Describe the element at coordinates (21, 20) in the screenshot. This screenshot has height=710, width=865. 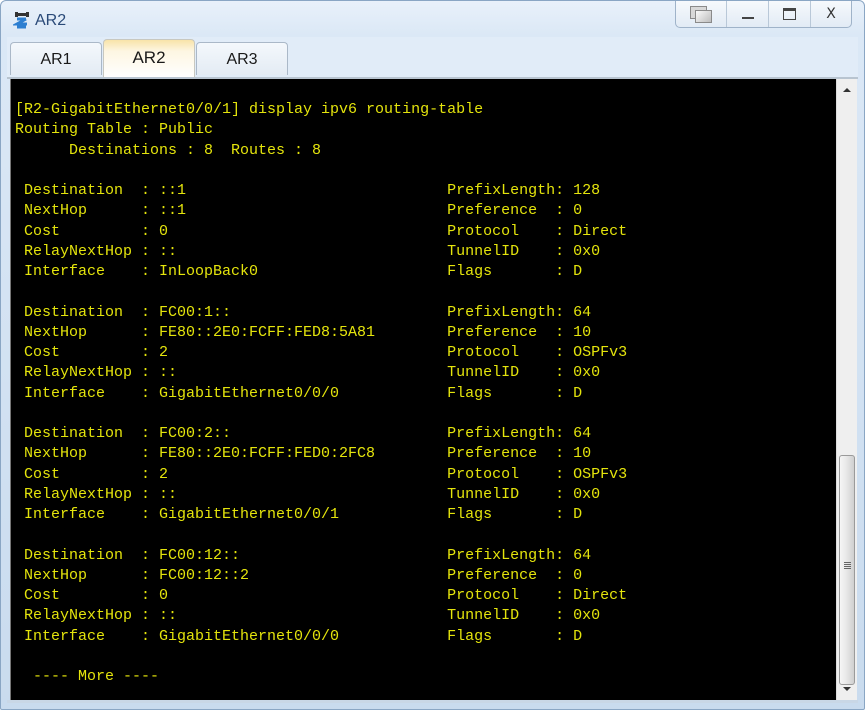
I see `router-icon` at that location.